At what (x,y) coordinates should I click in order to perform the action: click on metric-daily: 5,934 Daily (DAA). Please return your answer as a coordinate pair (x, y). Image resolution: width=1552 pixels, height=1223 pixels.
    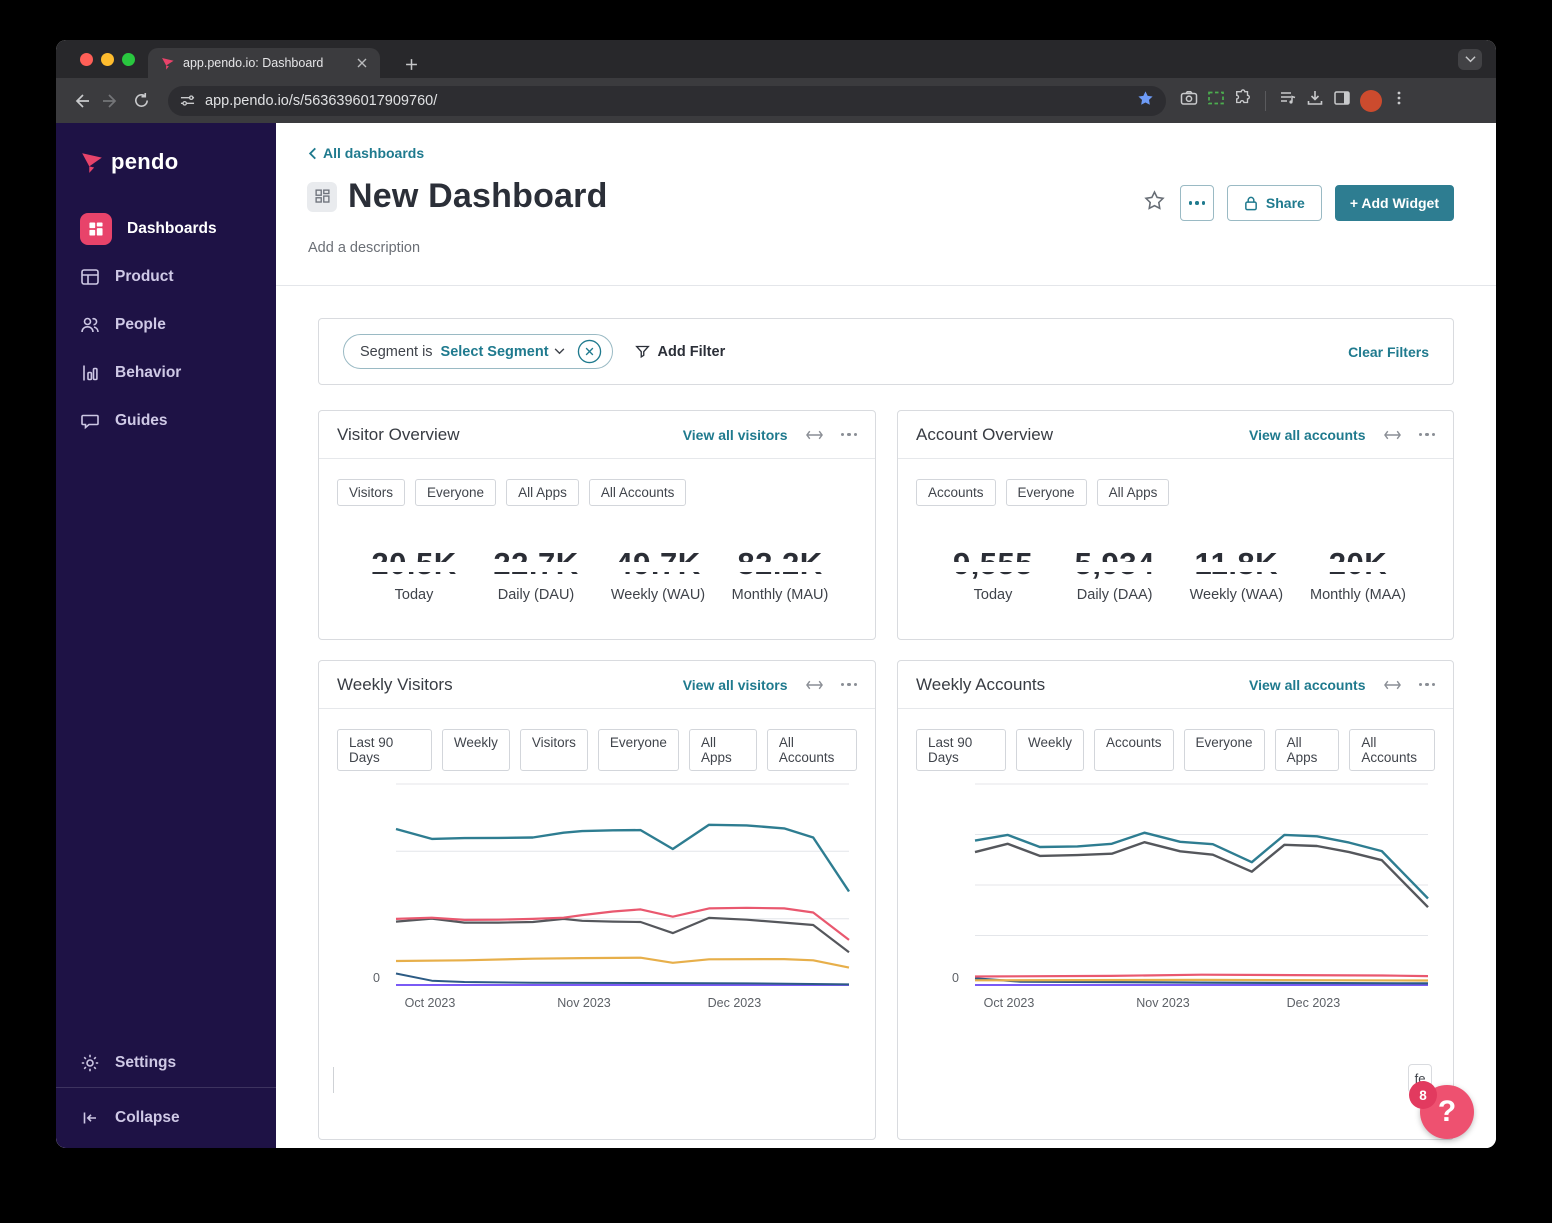
    Looking at the image, I should click on (1115, 574).